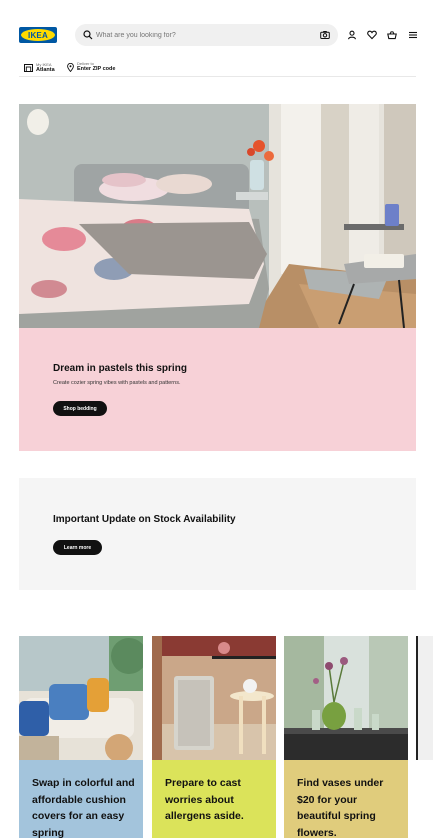 The width and height of the screenshot is (433, 838). I want to click on air-purifier-illustration, so click(214, 698).